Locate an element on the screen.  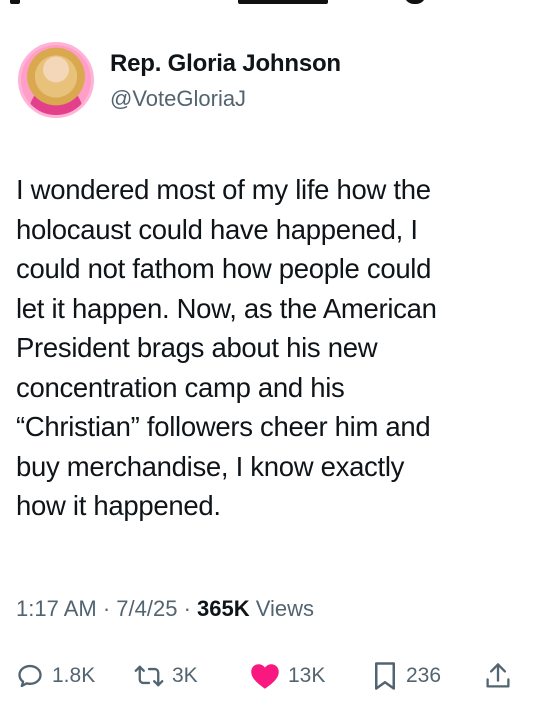
author-name: Rep. Gloria Johnson is located at coordinates (225, 64).